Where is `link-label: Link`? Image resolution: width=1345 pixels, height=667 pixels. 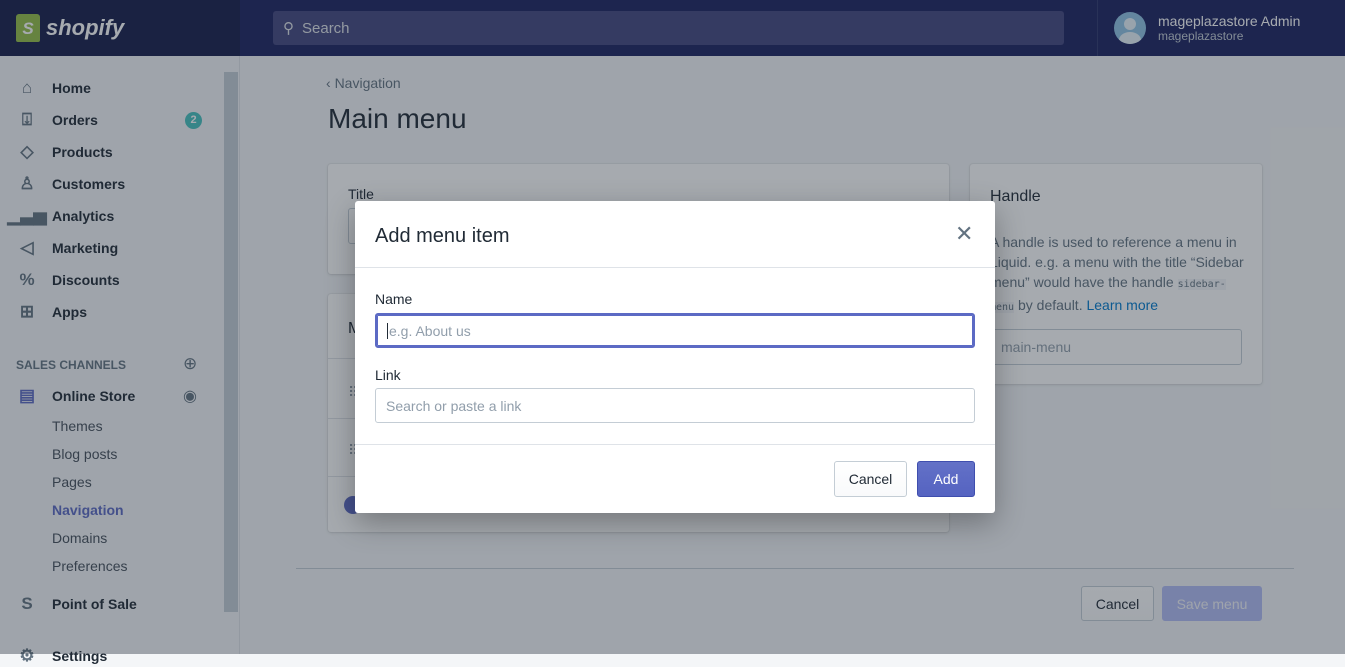 link-label: Link is located at coordinates (388, 375).